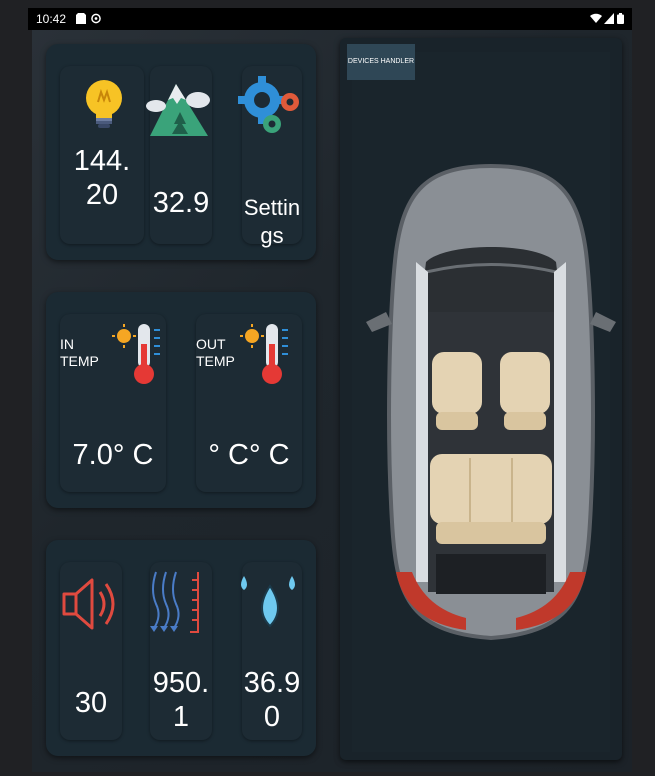 Image resolution: width=655 pixels, height=776 pixels. What do you see at coordinates (51, 19) in the screenshot?
I see `status-time: 10:42` at bounding box center [51, 19].